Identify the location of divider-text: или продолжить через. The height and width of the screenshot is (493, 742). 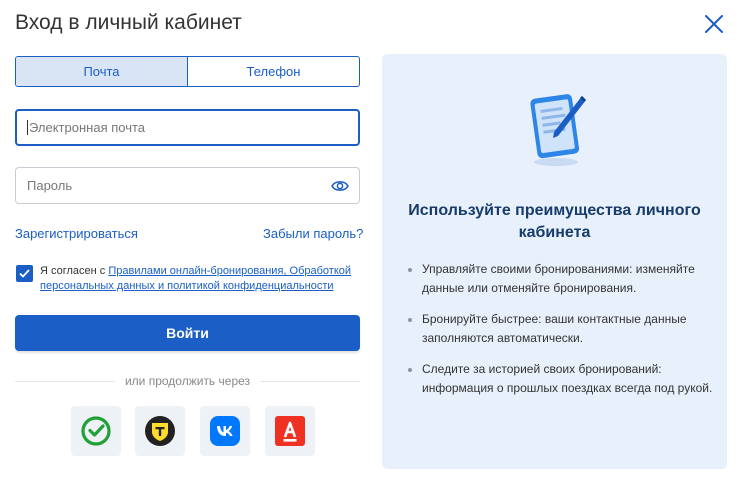
(187, 381).